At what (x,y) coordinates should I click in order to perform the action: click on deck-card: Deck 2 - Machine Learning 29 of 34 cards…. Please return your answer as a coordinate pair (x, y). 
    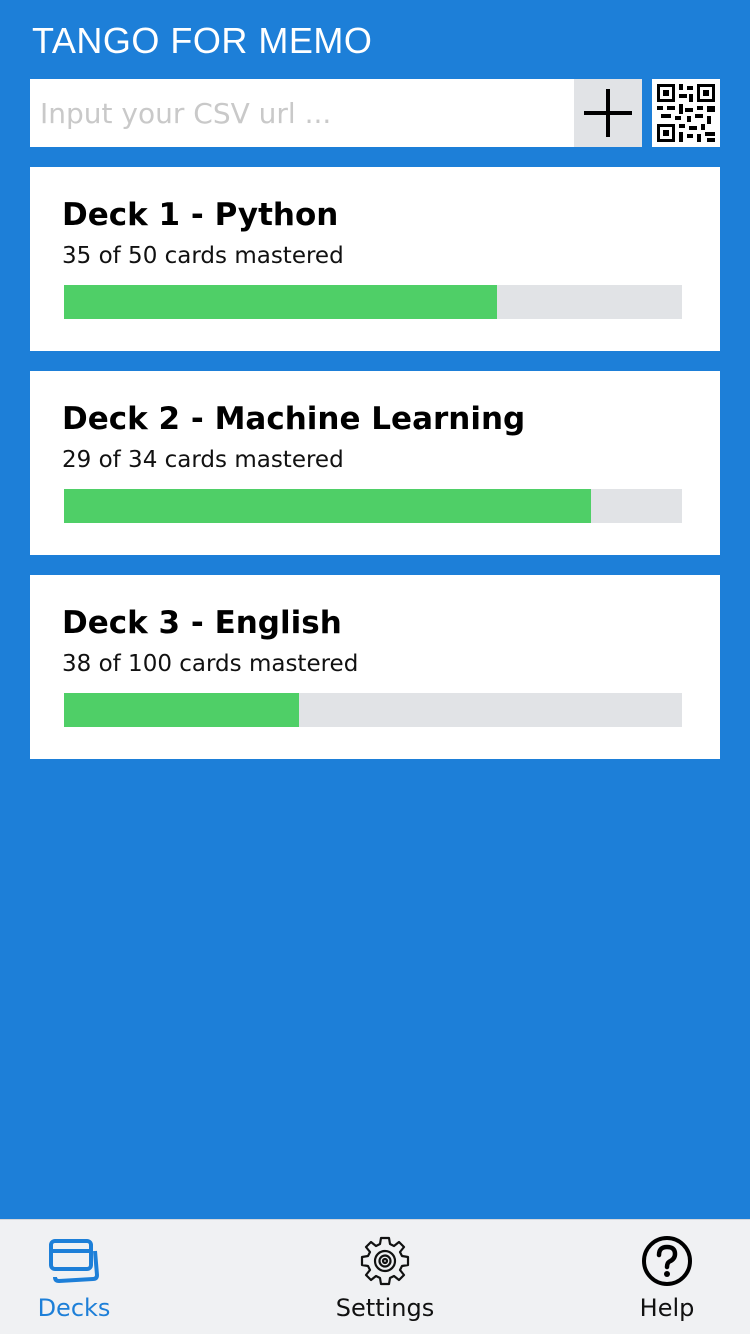
    Looking at the image, I should click on (375, 463).